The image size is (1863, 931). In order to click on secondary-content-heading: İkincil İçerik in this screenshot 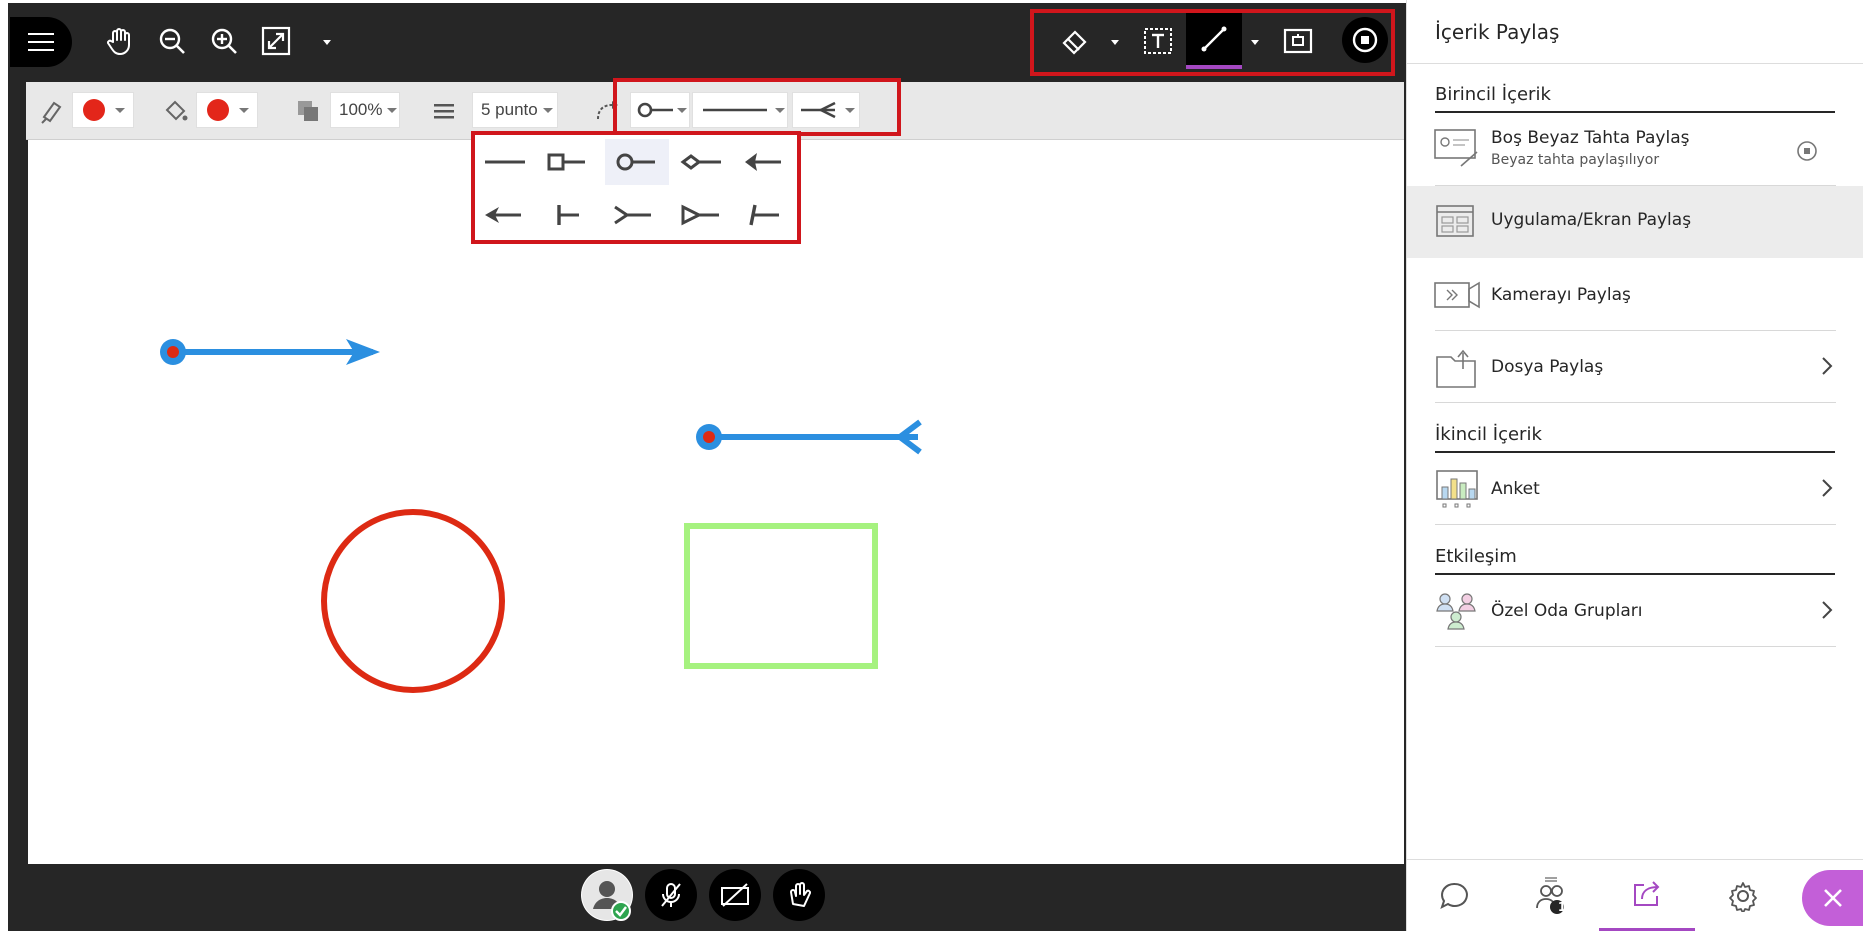, I will do `click(1635, 438)`.